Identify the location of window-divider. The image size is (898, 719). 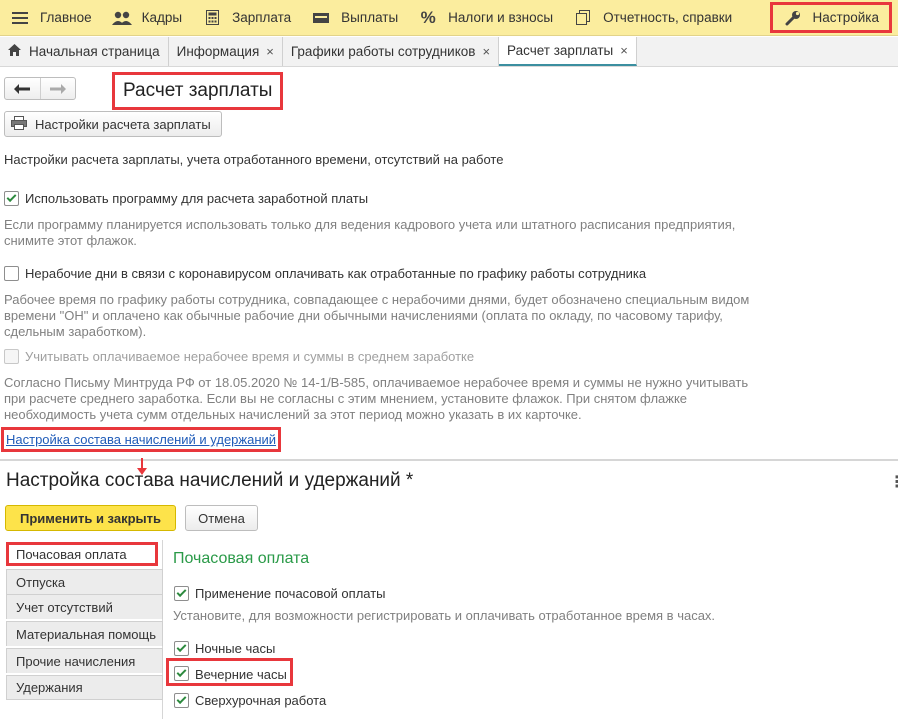
(449, 460).